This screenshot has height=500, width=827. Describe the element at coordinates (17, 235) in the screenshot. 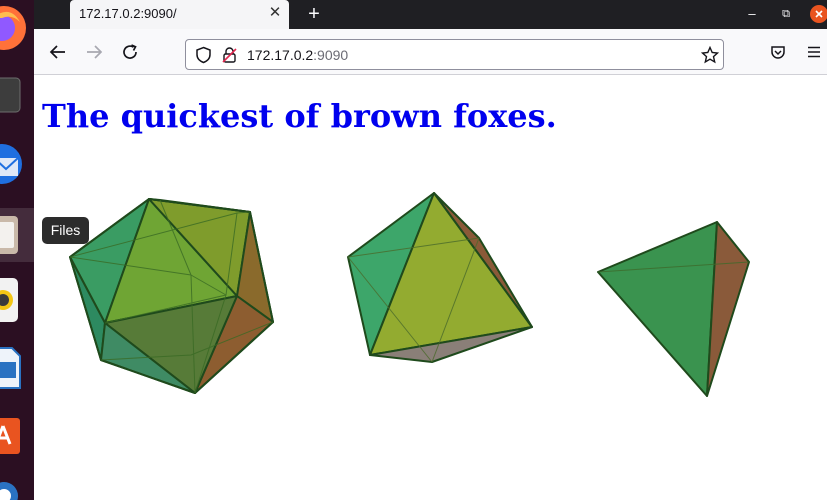

I see `files-icon` at that location.